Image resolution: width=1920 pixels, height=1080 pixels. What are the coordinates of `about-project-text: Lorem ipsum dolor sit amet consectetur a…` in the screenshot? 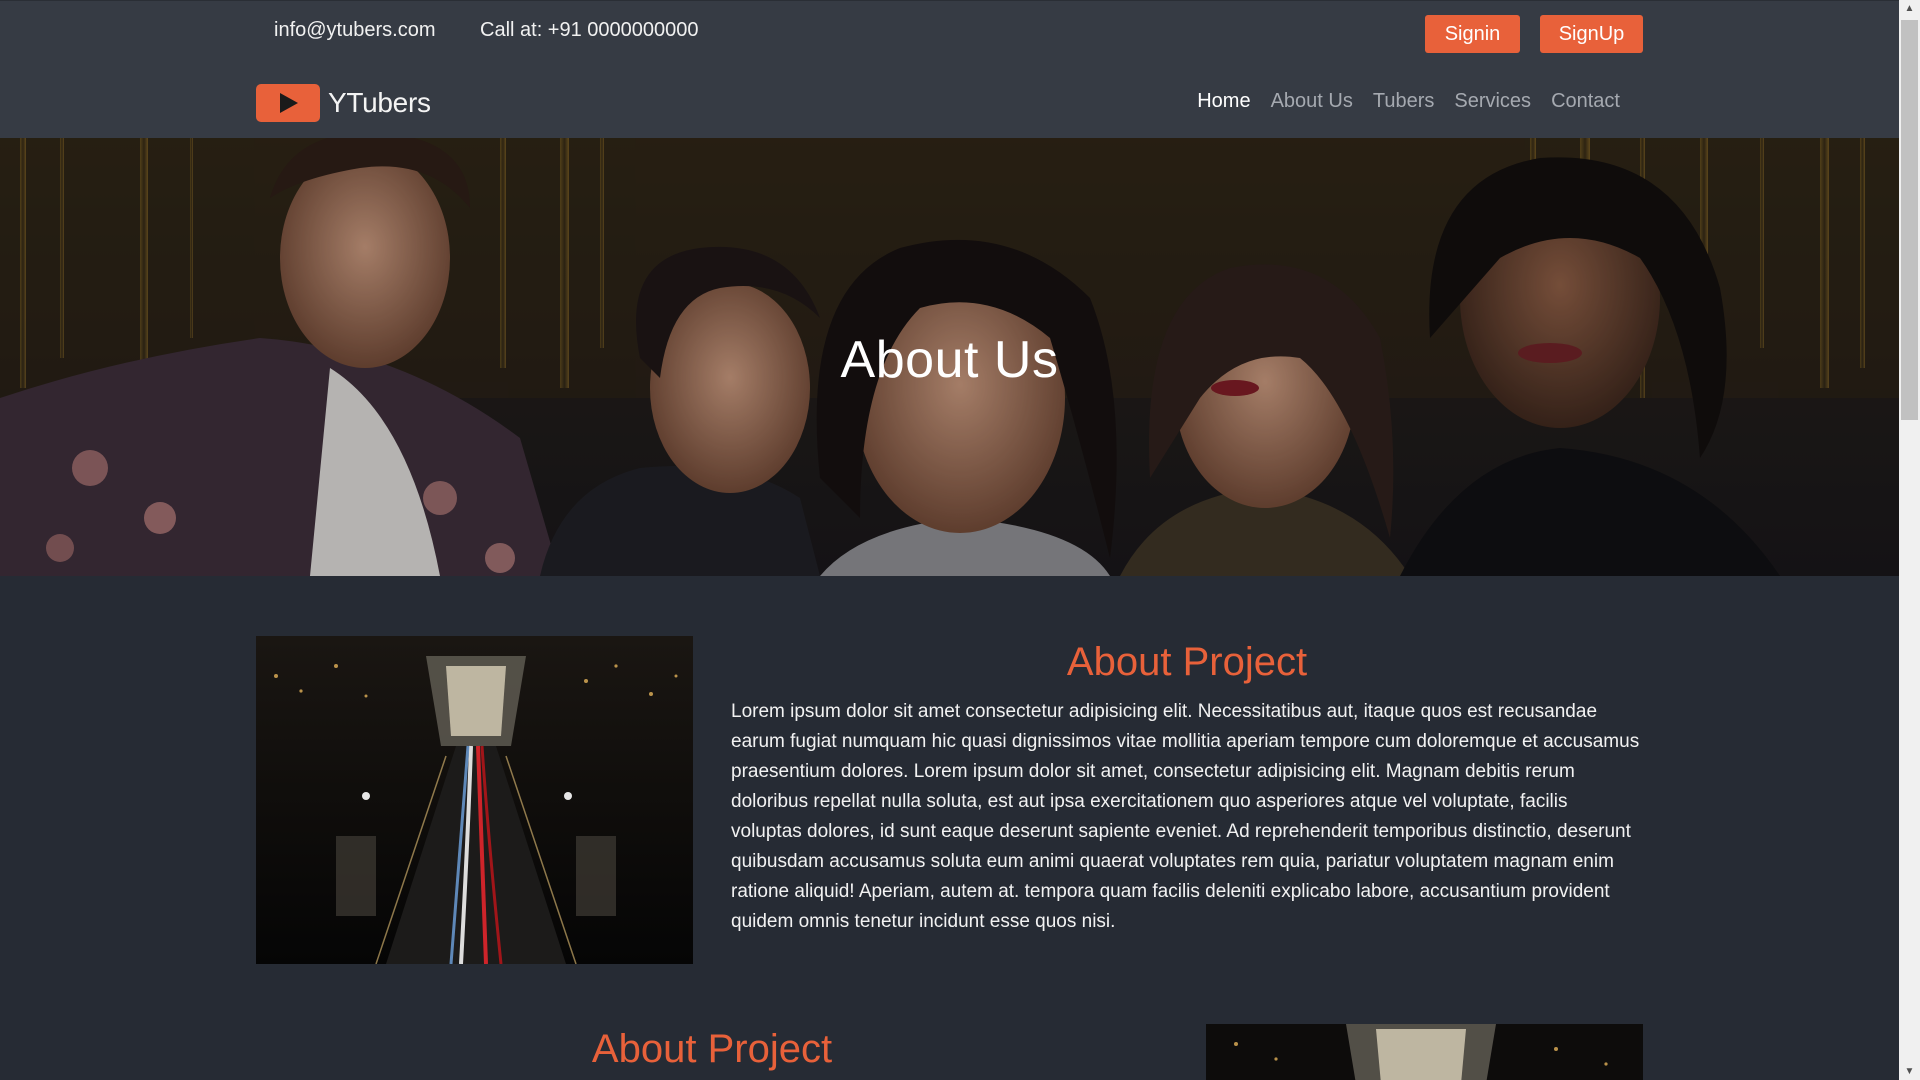 It's located at (1185, 816).